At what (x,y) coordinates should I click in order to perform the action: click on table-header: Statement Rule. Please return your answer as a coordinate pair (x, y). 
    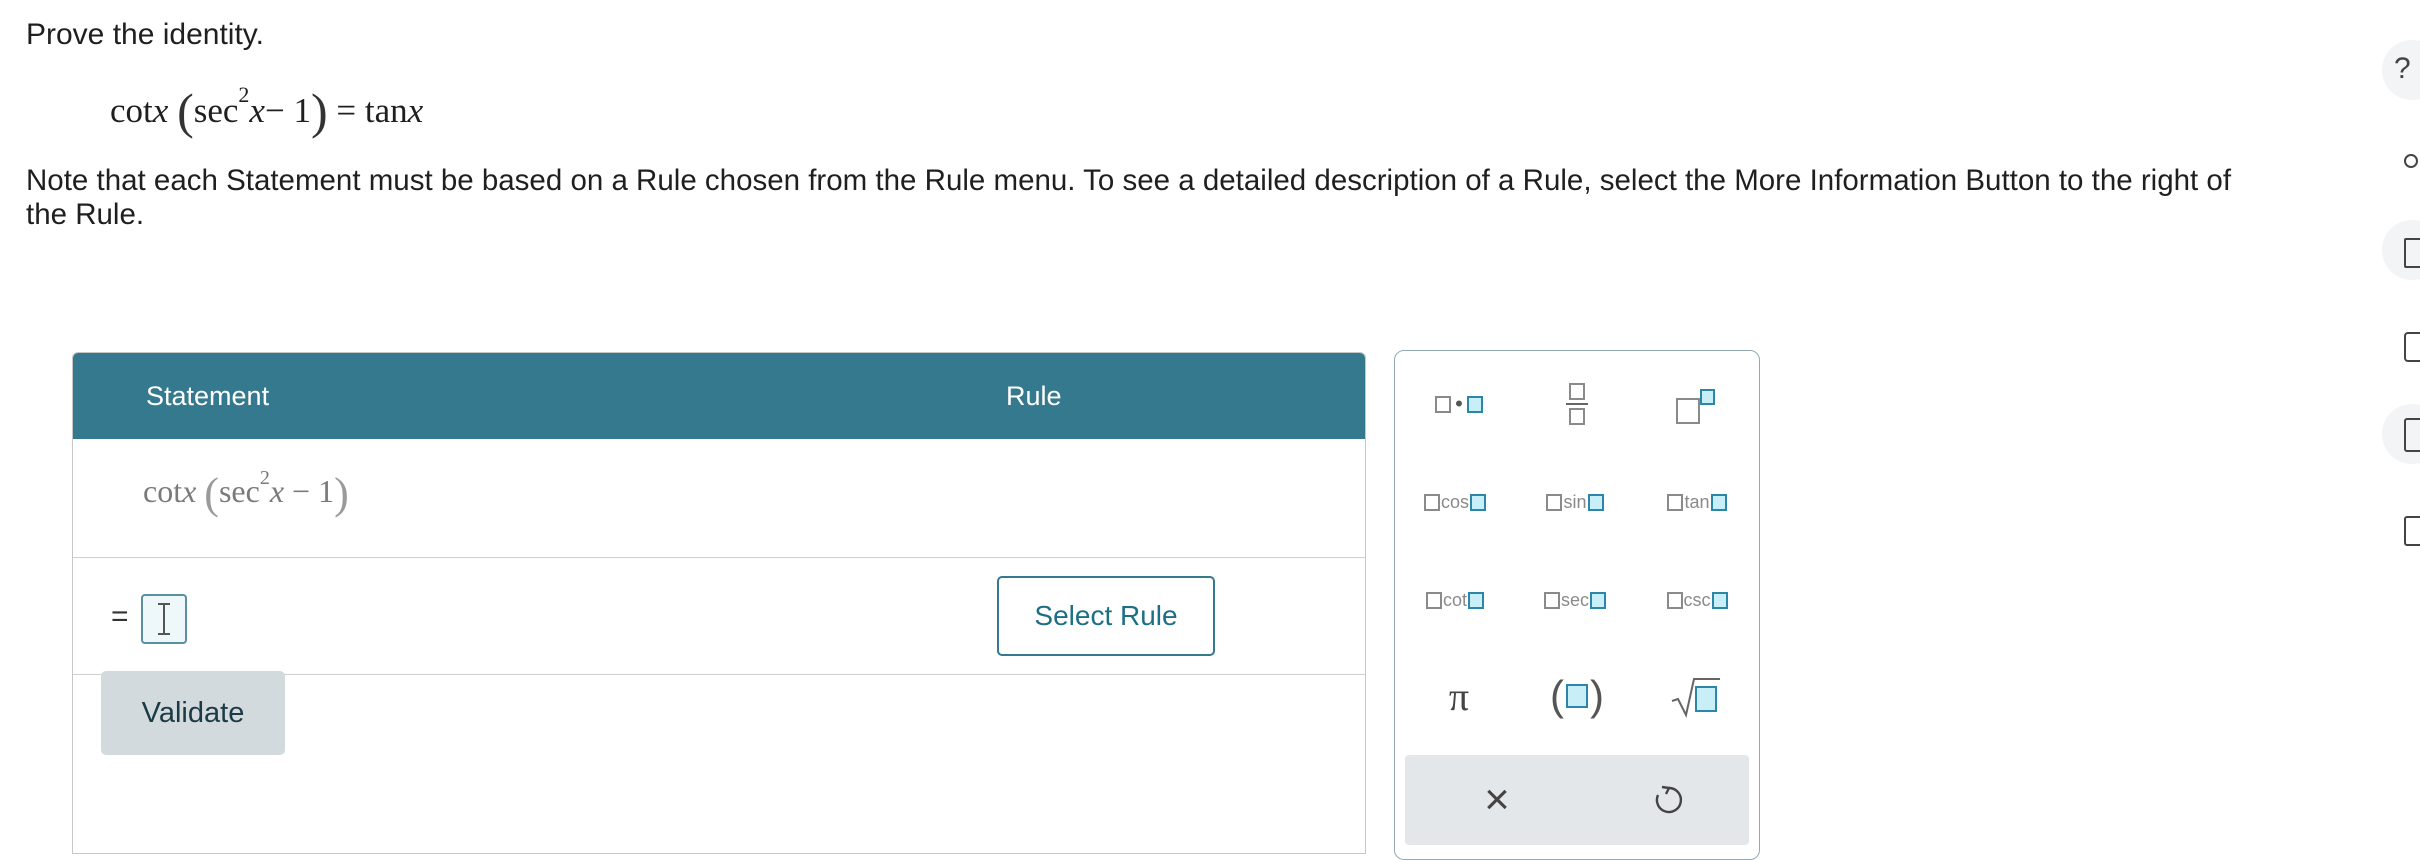
    Looking at the image, I should click on (719, 396).